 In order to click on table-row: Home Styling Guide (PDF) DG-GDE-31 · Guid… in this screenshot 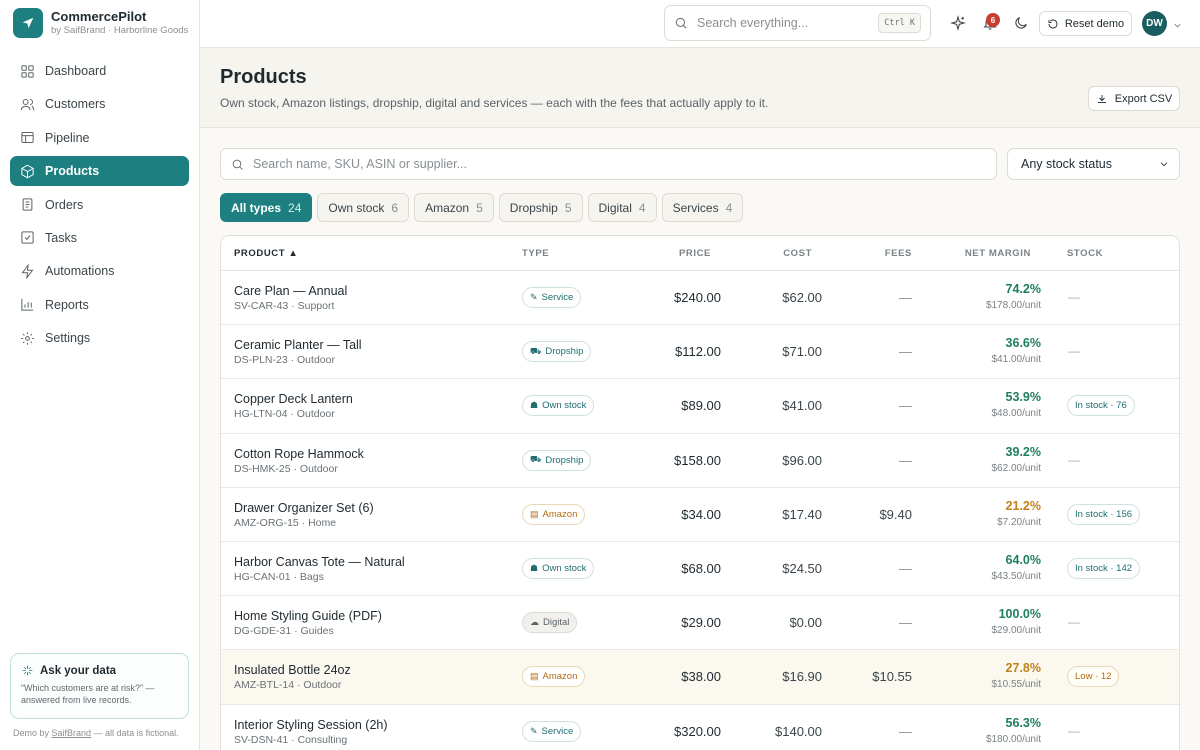, I will do `click(700, 623)`.